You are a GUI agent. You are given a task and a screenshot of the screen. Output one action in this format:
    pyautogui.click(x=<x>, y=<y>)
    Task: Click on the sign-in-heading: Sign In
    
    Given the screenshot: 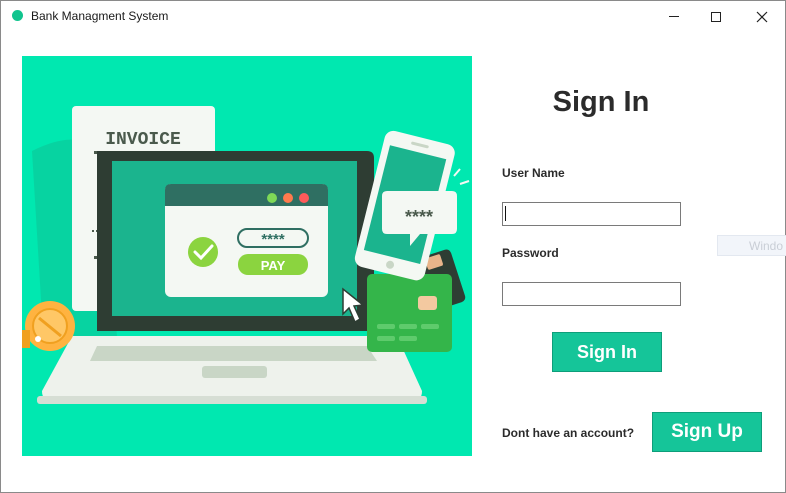 What is the action you would take?
    pyautogui.click(x=601, y=102)
    